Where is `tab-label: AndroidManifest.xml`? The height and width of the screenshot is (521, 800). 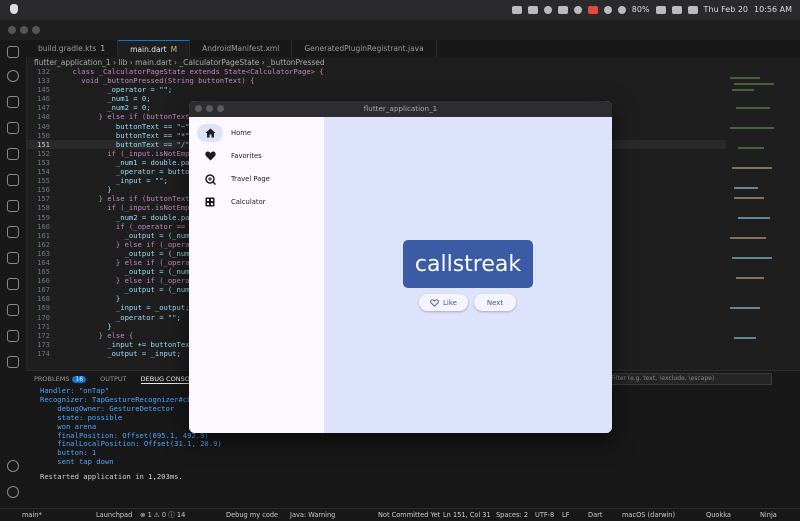
tab-label: AndroidManifest.xml is located at coordinates (241, 48).